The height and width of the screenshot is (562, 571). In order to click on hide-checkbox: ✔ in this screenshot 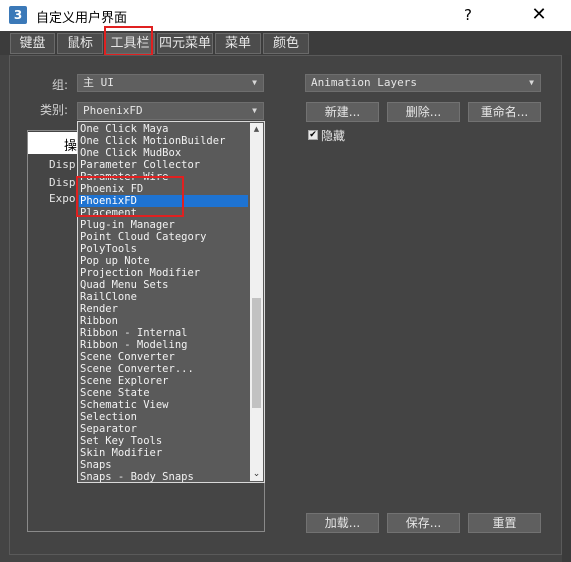, I will do `click(313, 135)`.